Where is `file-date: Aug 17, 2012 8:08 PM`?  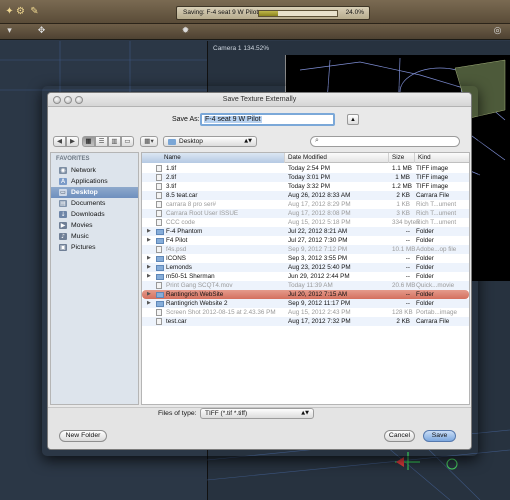
file-date: Aug 17, 2012 8:08 PM is located at coordinates (319, 213).